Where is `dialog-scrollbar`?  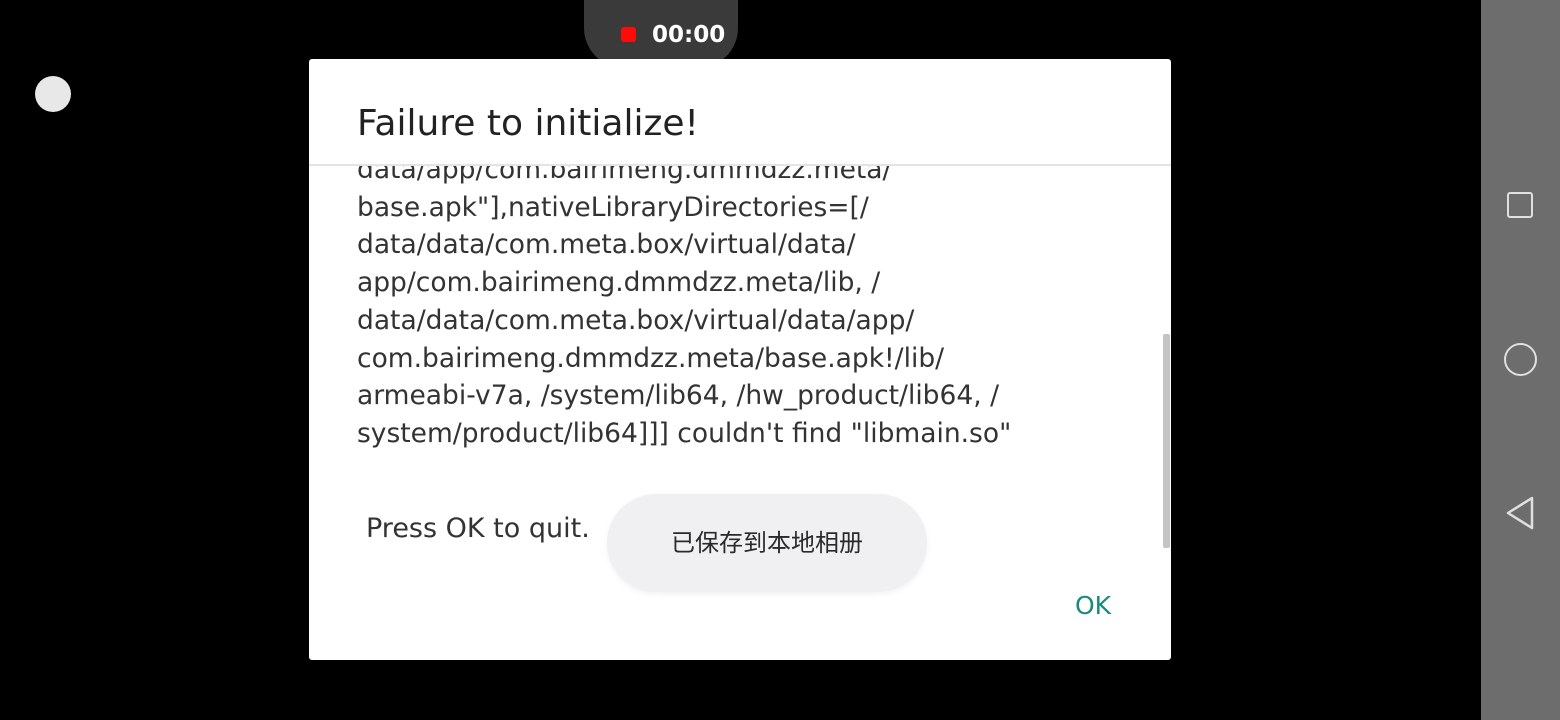 dialog-scrollbar is located at coordinates (1166, 441).